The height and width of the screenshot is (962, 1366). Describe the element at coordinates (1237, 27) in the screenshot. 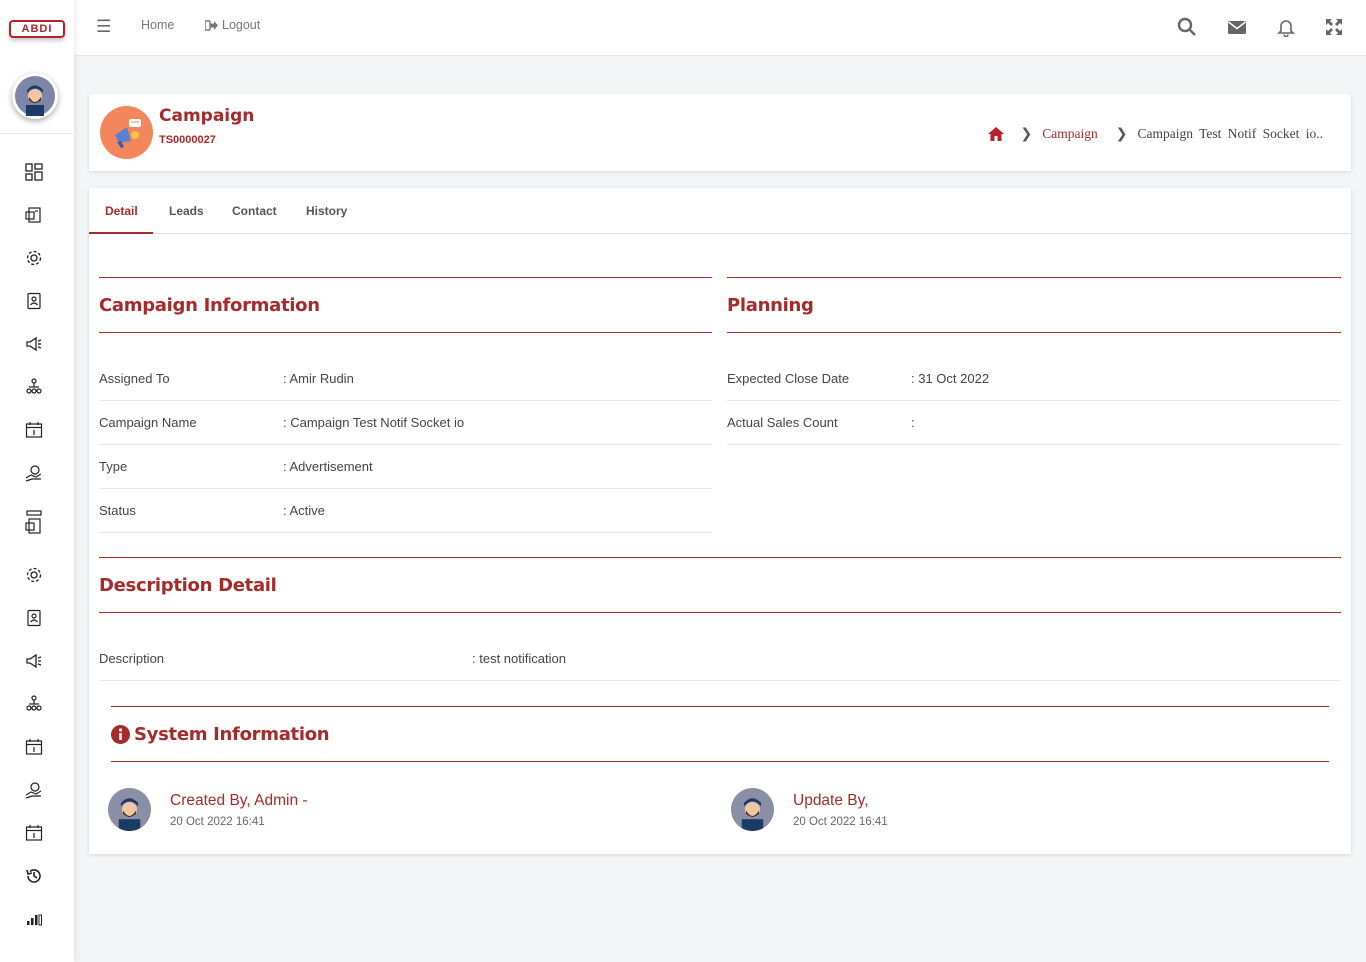

I see `mail-button` at that location.